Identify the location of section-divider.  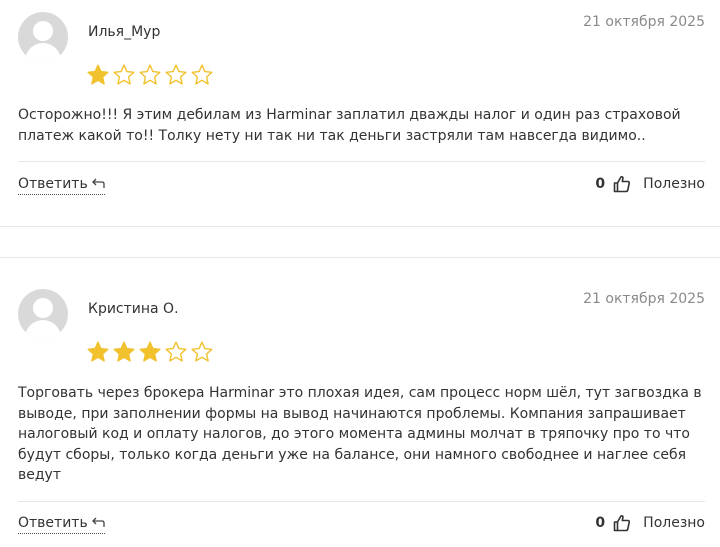
(360, 226).